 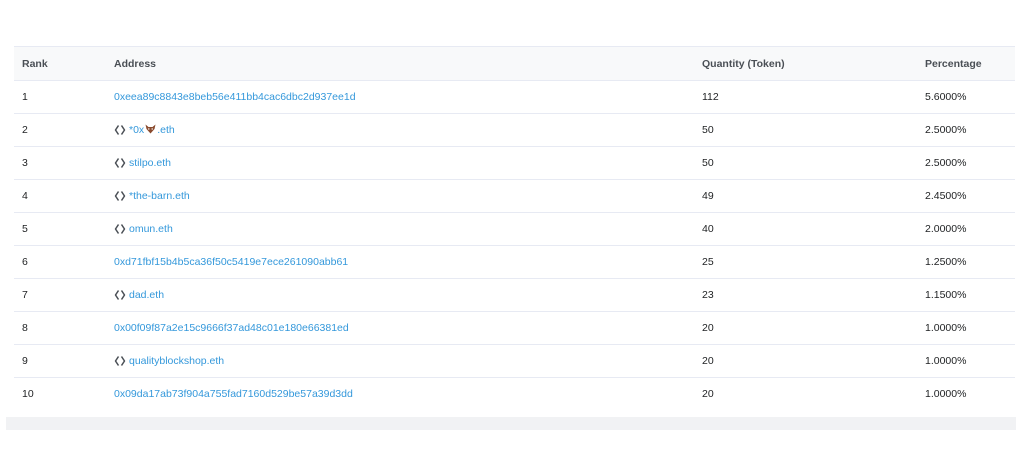 I want to click on quantity-cell: 40, so click(x=708, y=229).